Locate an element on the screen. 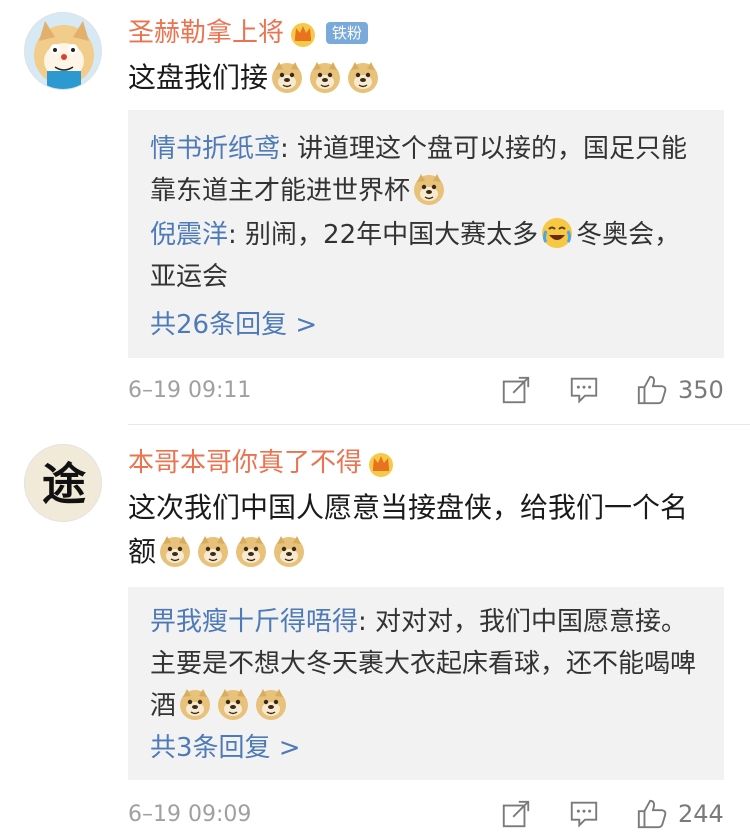  username: 圣赫勒拿上将 铁粉 is located at coordinates (248, 33).